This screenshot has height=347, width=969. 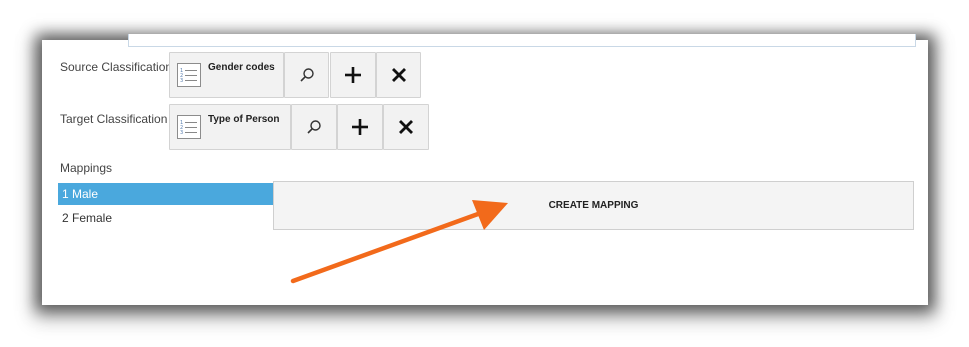 I want to click on annotation-arrow, so click(x=399, y=242).